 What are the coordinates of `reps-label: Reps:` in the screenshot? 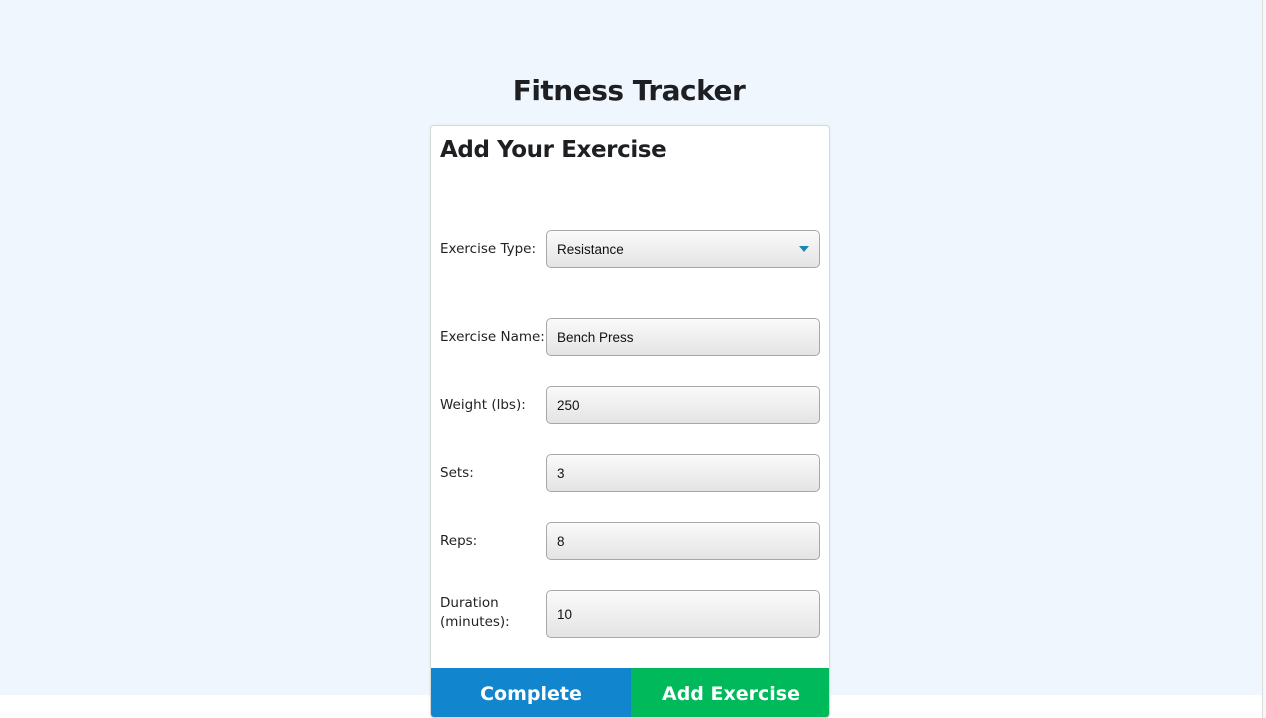 It's located at (459, 541).